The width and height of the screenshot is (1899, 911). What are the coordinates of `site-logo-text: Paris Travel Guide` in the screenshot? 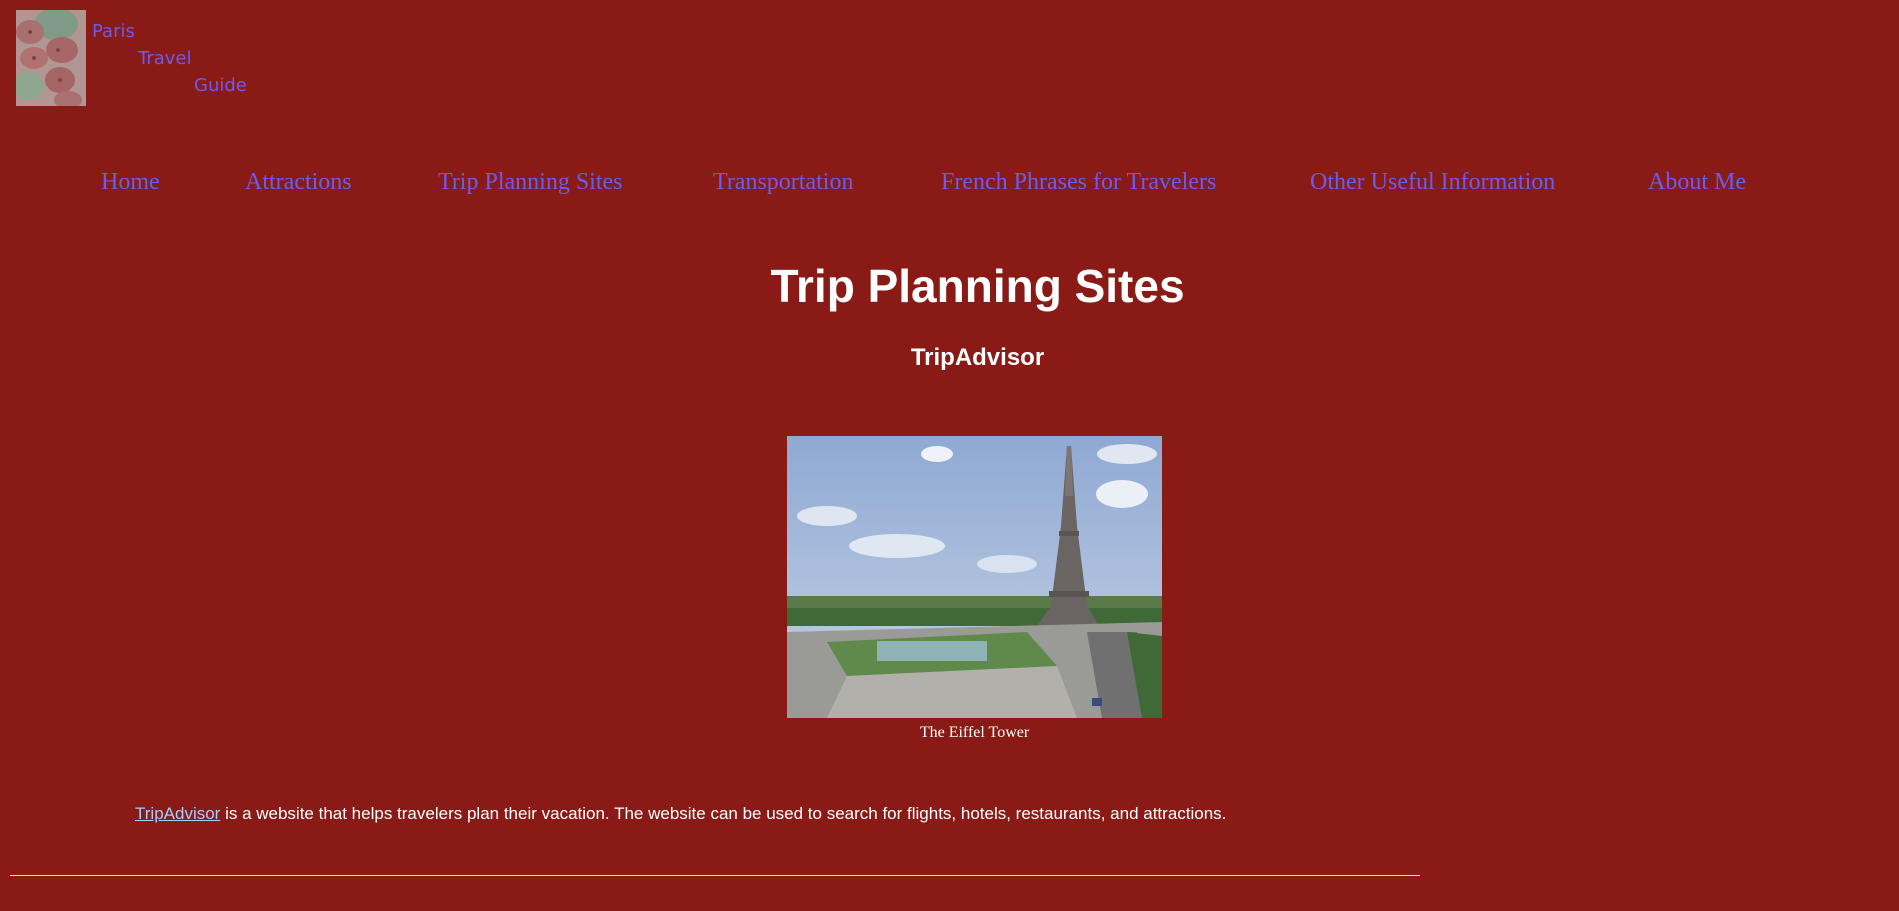 It's located at (169, 58).